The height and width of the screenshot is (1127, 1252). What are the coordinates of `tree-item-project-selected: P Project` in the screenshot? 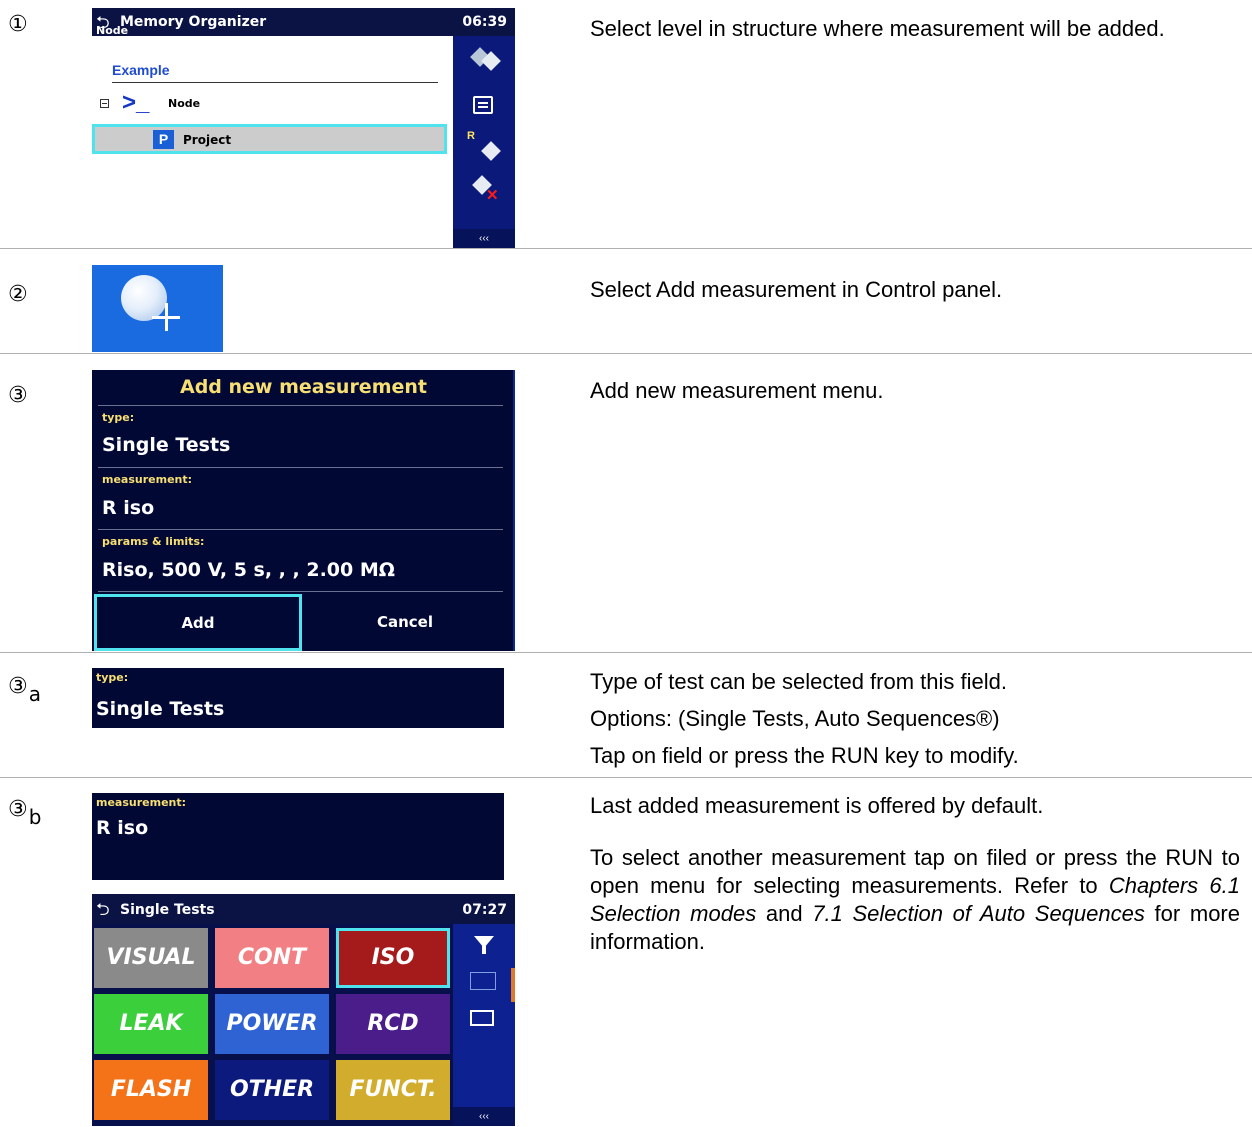 It's located at (269, 139).